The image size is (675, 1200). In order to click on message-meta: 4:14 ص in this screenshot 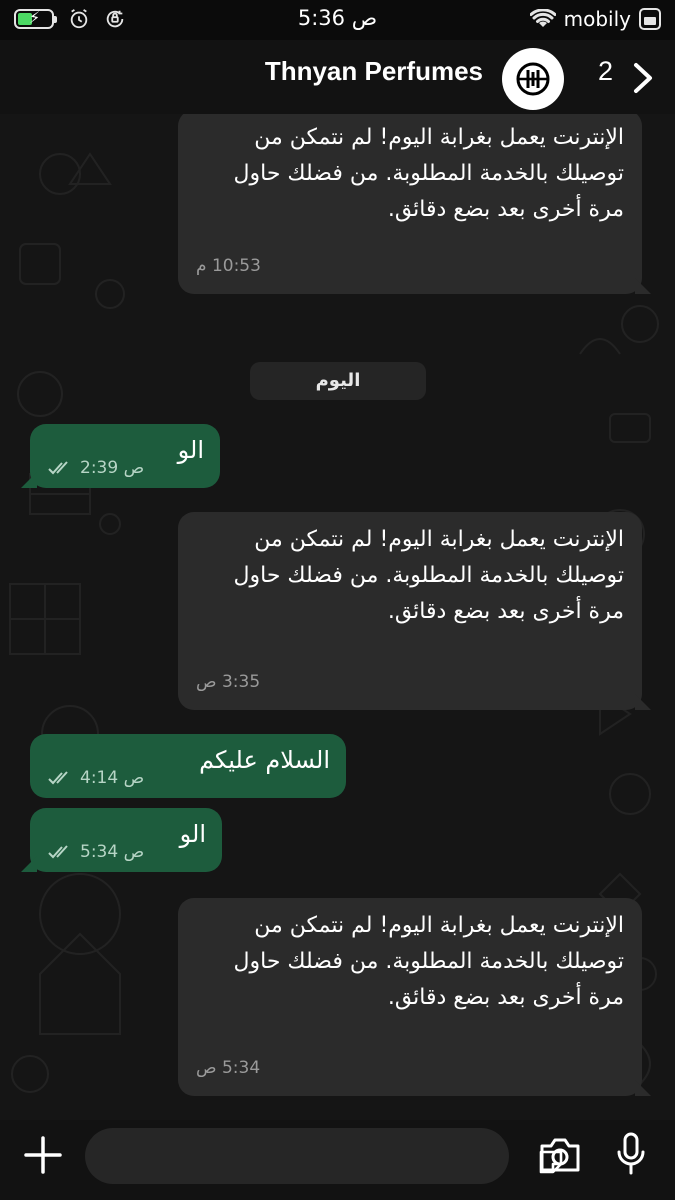, I will do `click(96, 778)`.